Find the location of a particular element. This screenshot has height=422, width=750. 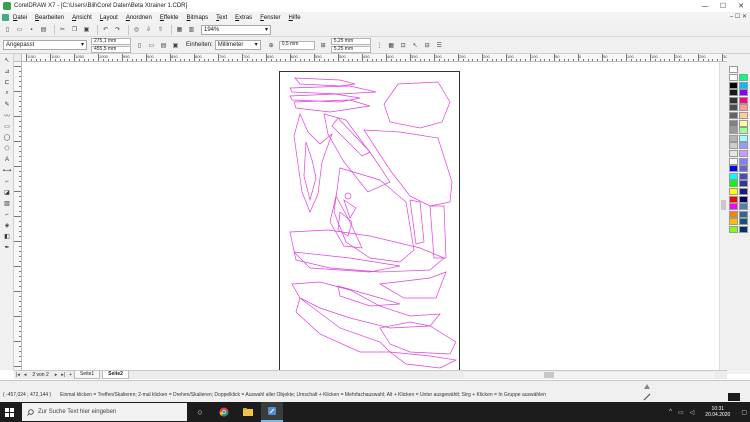

file-explorer-icon is located at coordinates (248, 412).